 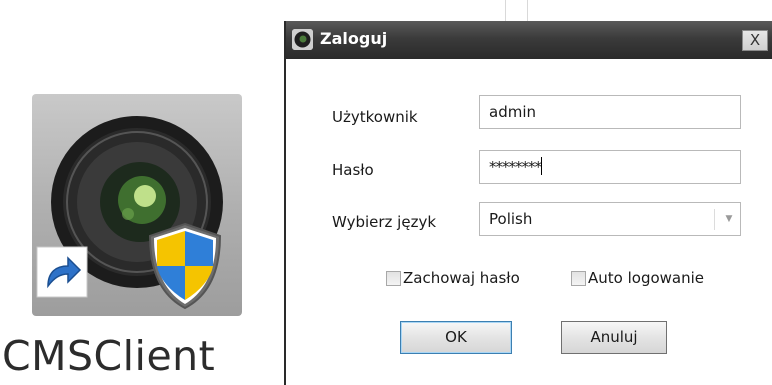 I want to click on ok-button: OK, so click(x=456, y=337).